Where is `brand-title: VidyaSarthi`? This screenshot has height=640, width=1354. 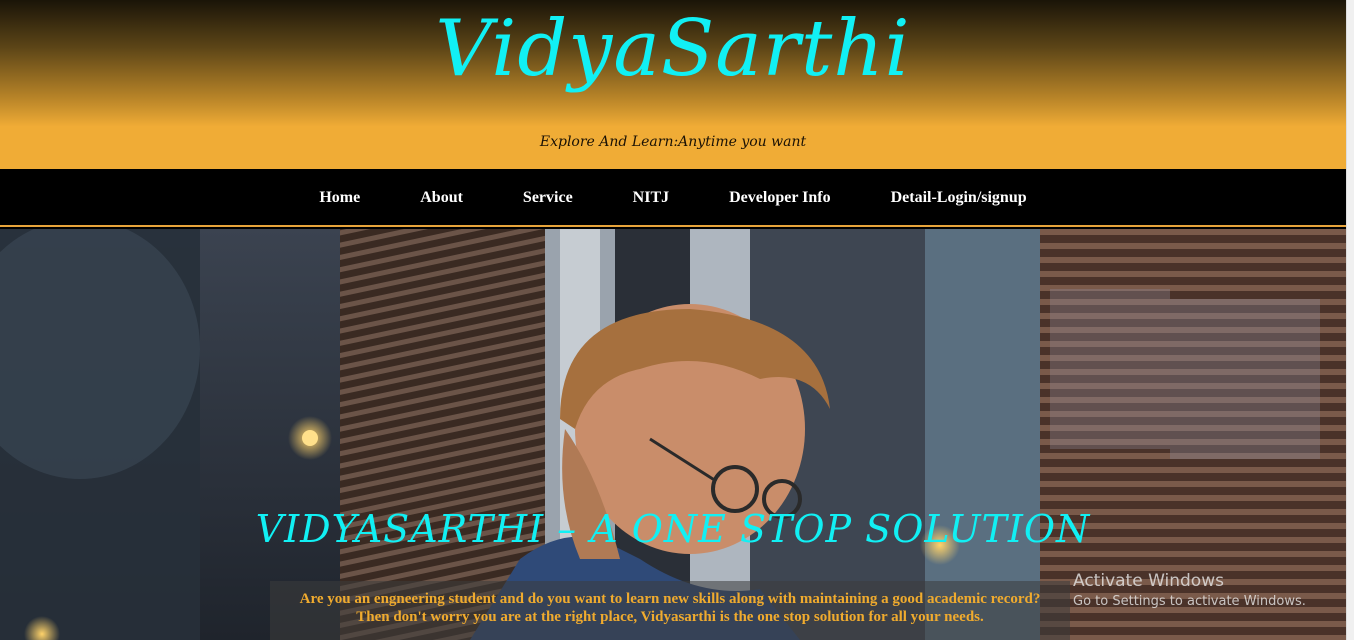 brand-title: VidyaSarthi is located at coordinates (673, 49).